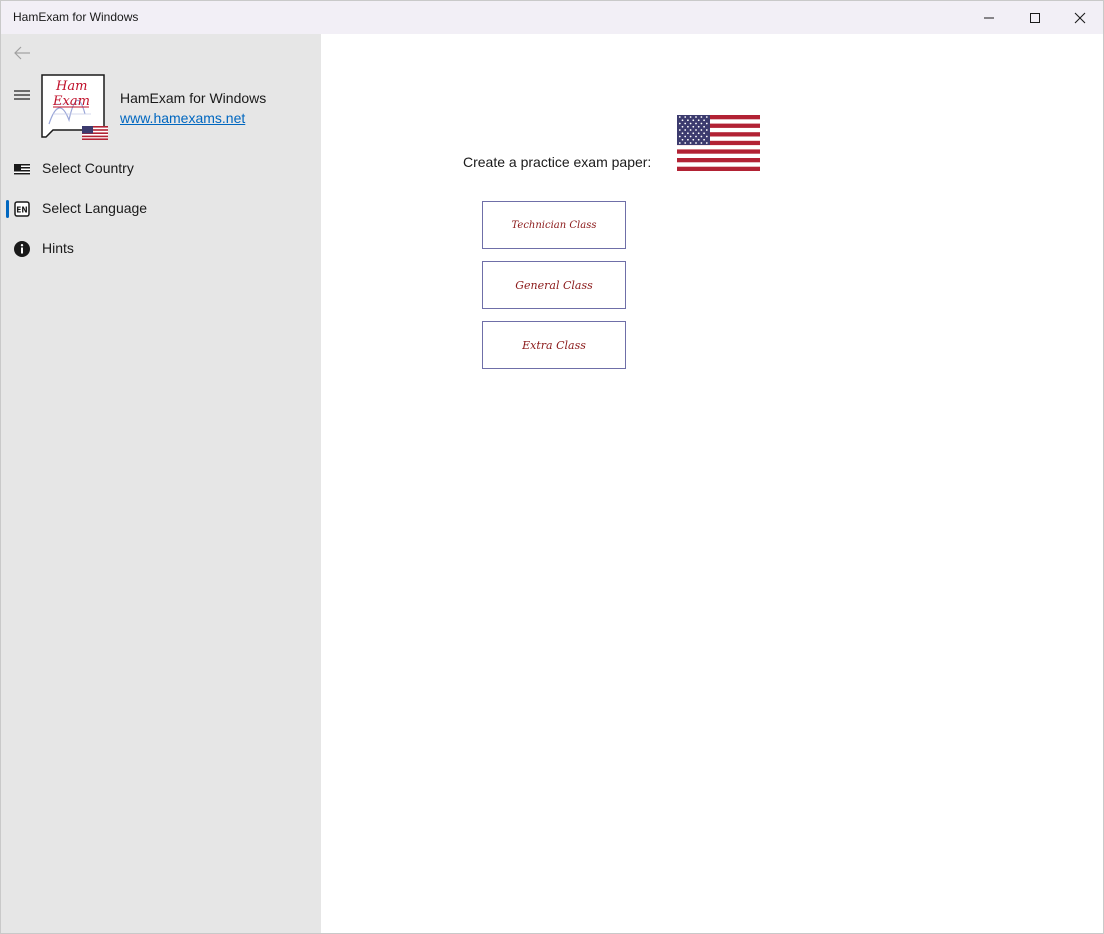  I want to click on back-button, so click(22, 53).